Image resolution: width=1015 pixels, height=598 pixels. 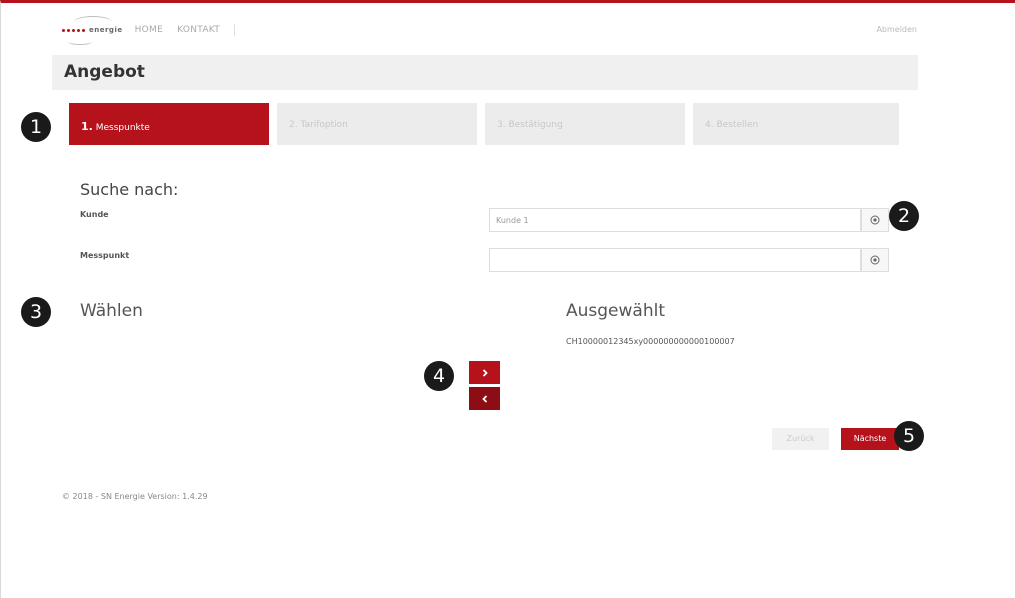 I want to click on logo-swoosh-lower, so click(x=80, y=42).